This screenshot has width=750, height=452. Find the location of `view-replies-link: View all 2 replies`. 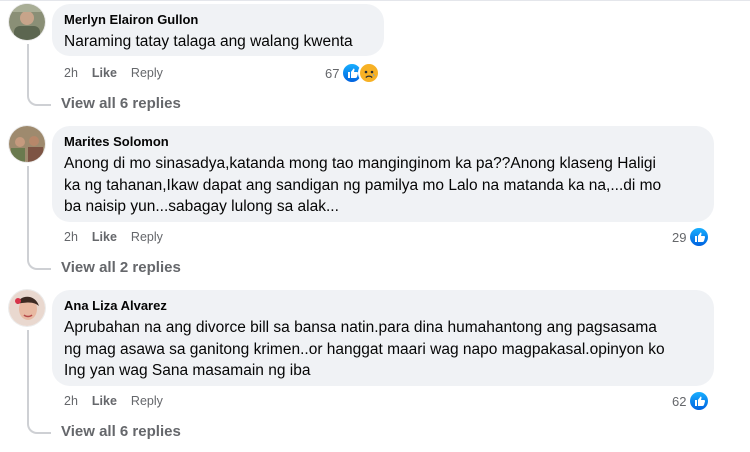

view-replies-link: View all 2 replies is located at coordinates (121, 267).